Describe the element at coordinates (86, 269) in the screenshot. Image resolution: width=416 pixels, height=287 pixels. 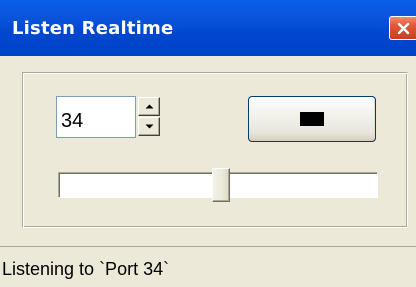
I see `status-text: Listening to `Port 34`` at that location.